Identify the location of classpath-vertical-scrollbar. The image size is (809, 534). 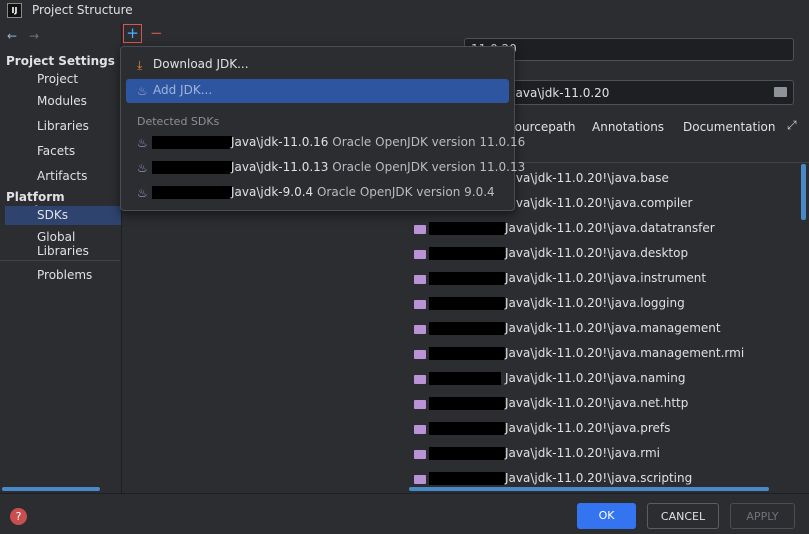
(803, 192).